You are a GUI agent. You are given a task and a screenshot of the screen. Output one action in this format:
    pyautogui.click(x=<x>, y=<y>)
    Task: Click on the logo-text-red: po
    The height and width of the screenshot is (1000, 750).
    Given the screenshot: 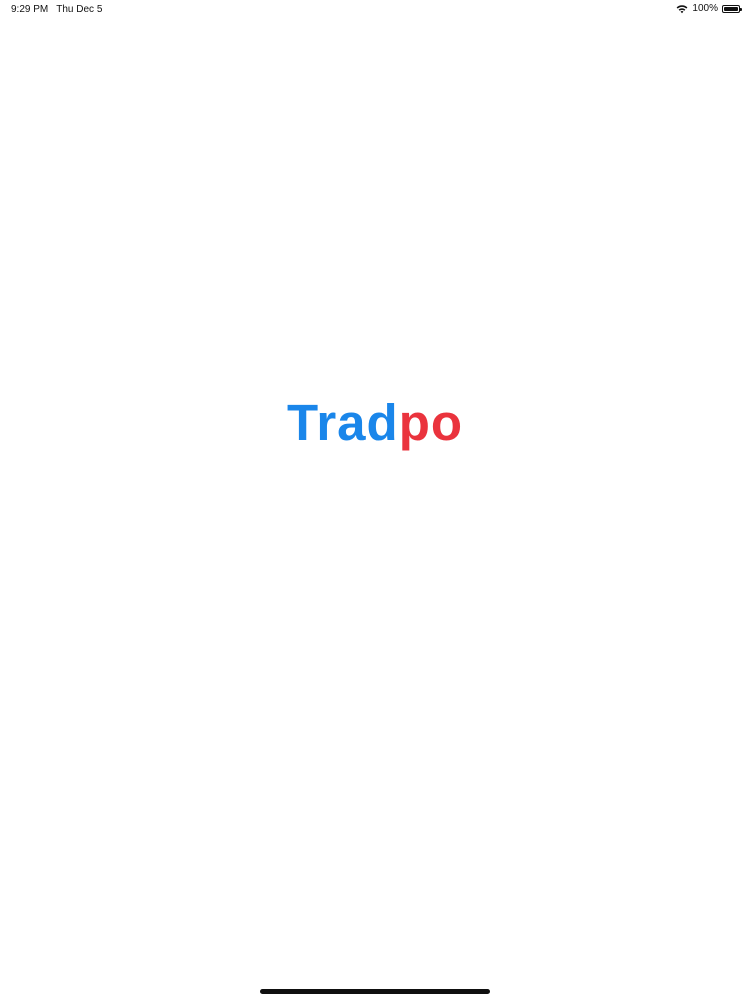 What is the action you would take?
    pyautogui.click(x=430, y=422)
    